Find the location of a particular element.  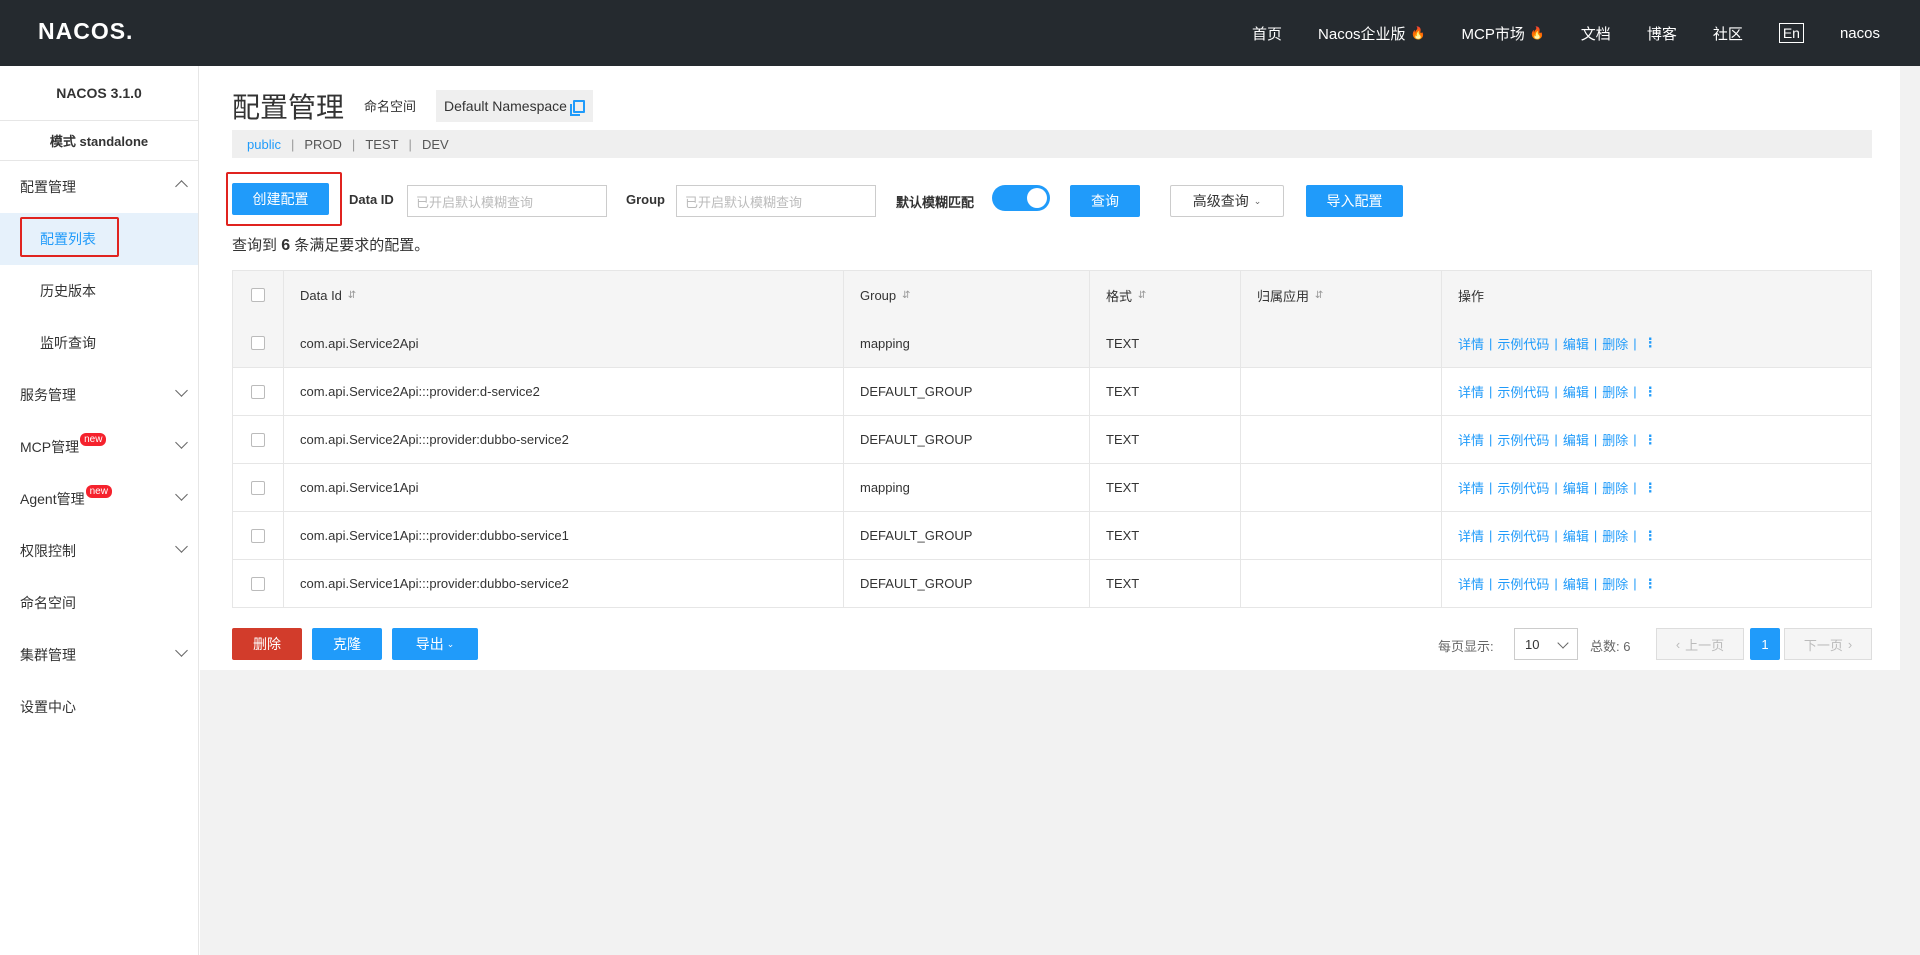

sidebar-item-config: 配置管理 is located at coordinates (99, 187).